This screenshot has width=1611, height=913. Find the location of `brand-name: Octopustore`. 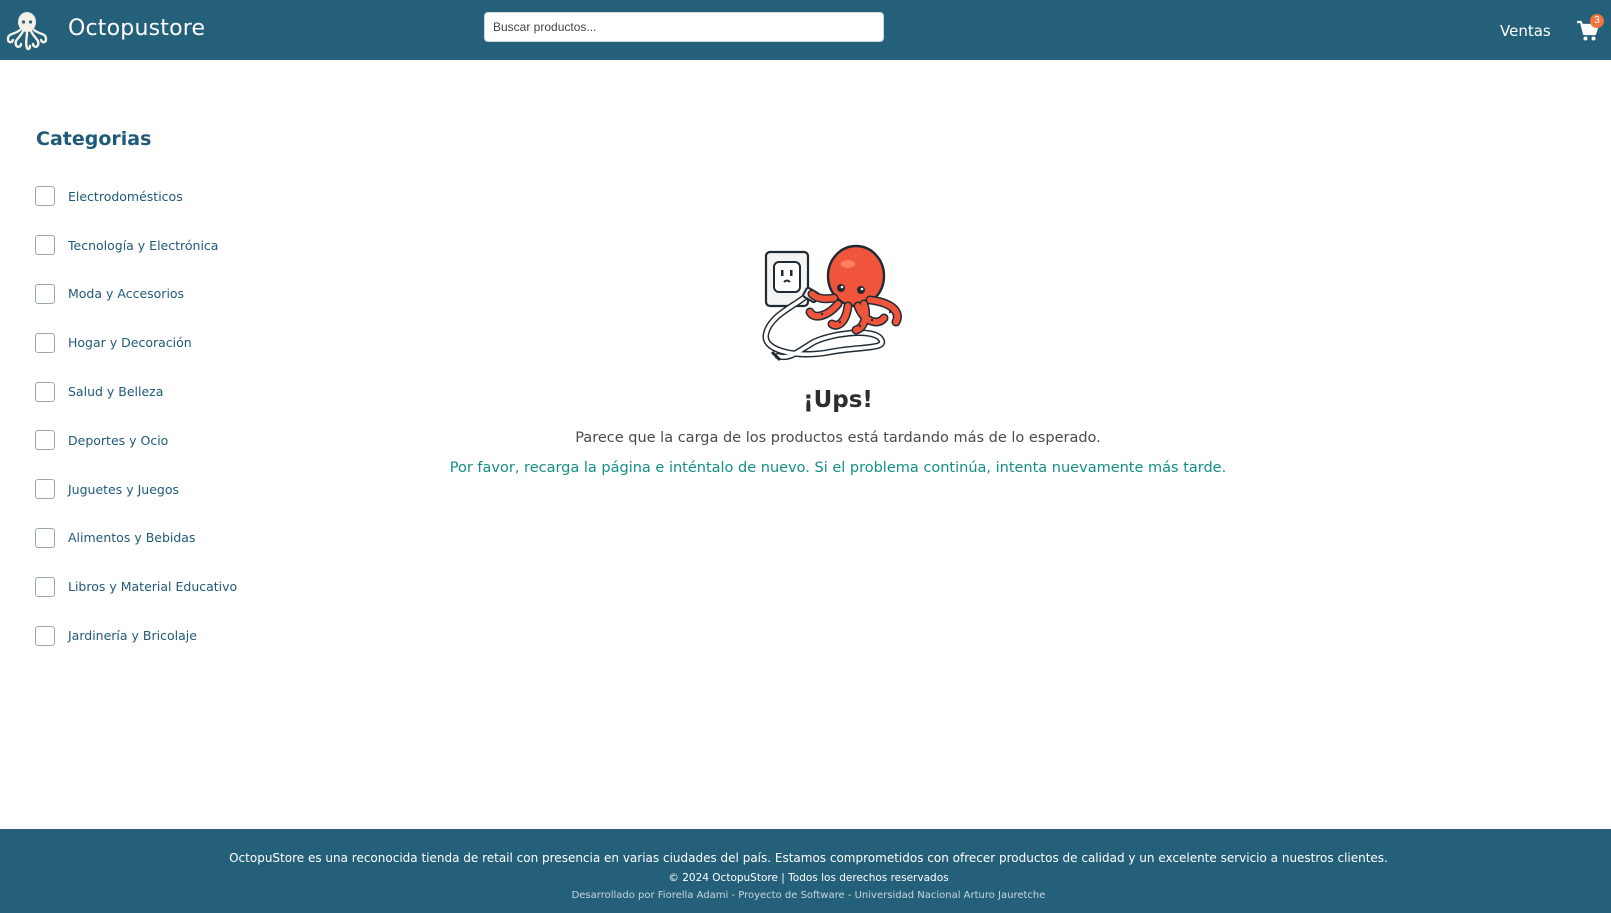

brand-name: Octopustore is located at coordinates (136, 28).